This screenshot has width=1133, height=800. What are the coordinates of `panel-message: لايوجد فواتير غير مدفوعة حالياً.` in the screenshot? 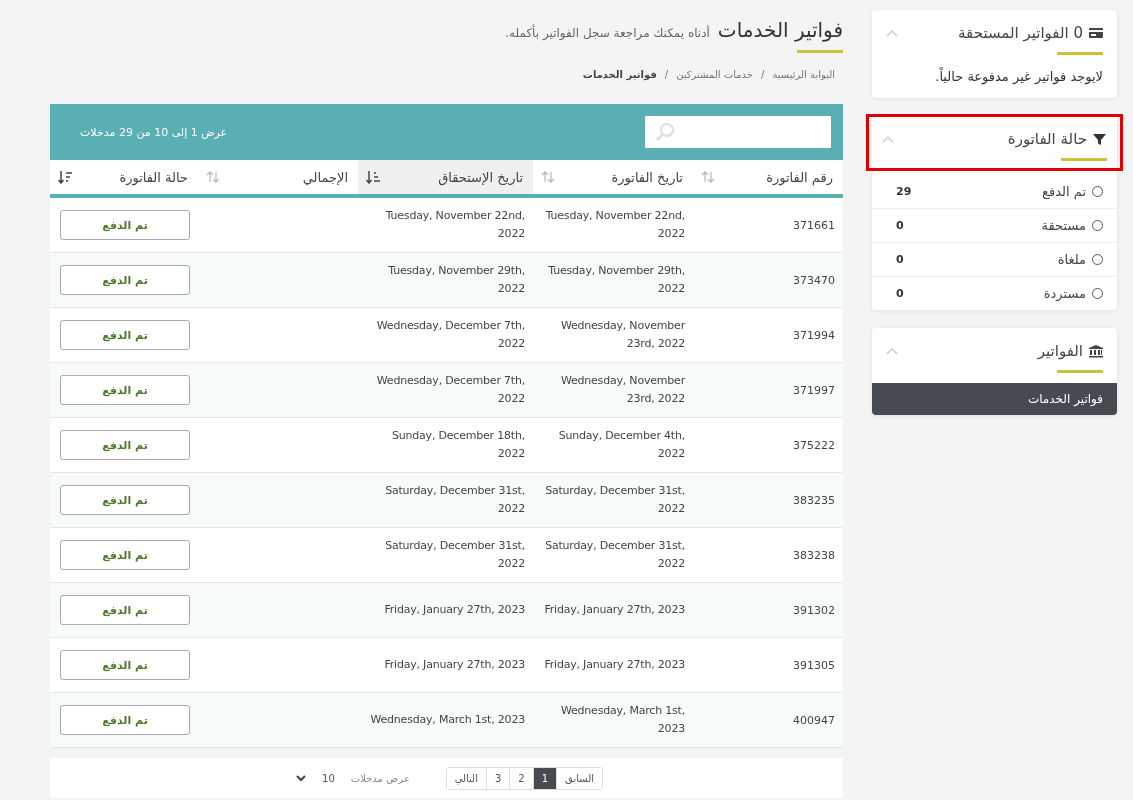 It's located at (1019, 76).